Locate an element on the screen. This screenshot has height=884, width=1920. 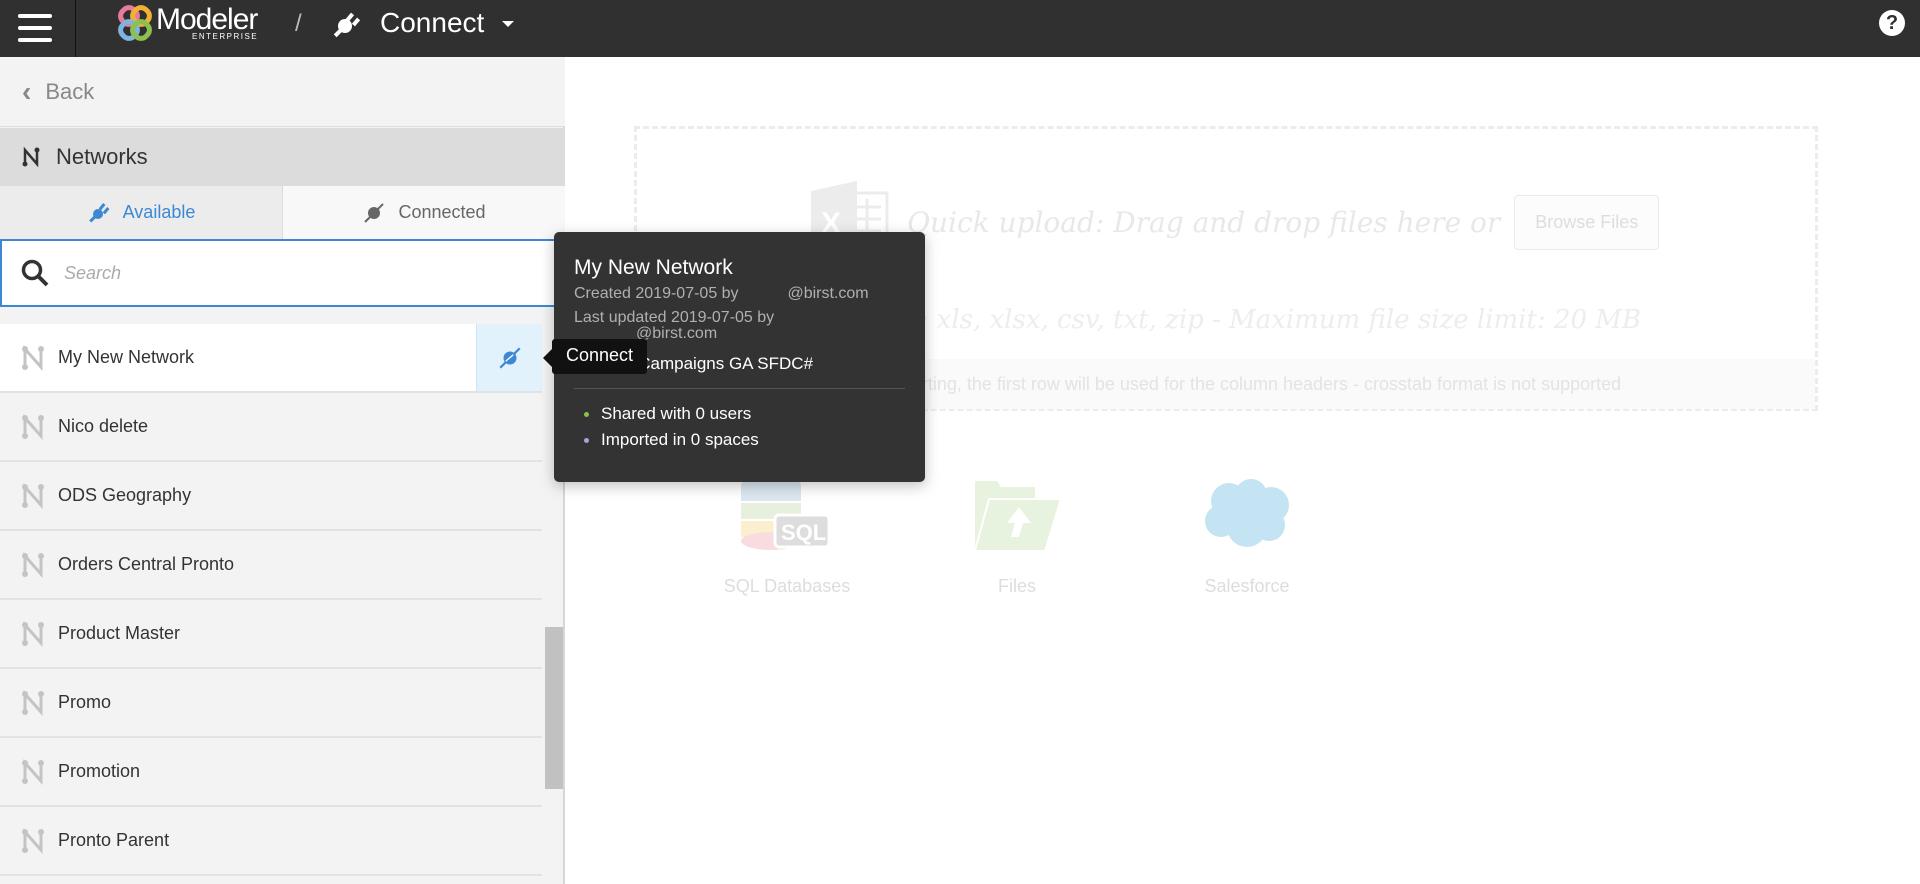
browse-files-button: Browse Files is located at coordinates (1587, 222).